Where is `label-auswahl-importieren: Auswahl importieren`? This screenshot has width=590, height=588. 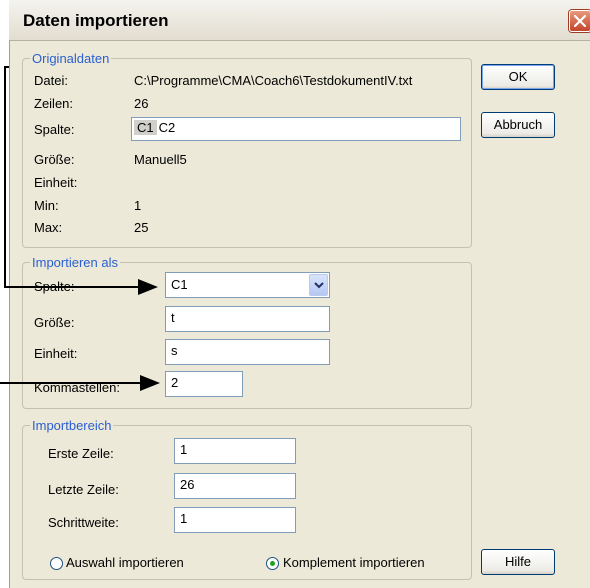 label-auswahl-importieren: Auswahl importieren is located at coordinates (125, 562).